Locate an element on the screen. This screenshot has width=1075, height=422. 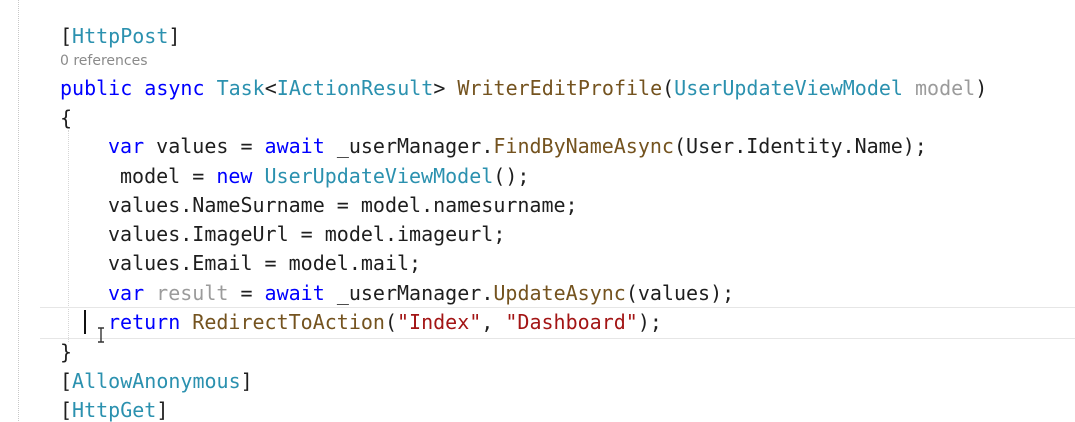
ibeam-cursor-icon is located at coordinates (101, 335).